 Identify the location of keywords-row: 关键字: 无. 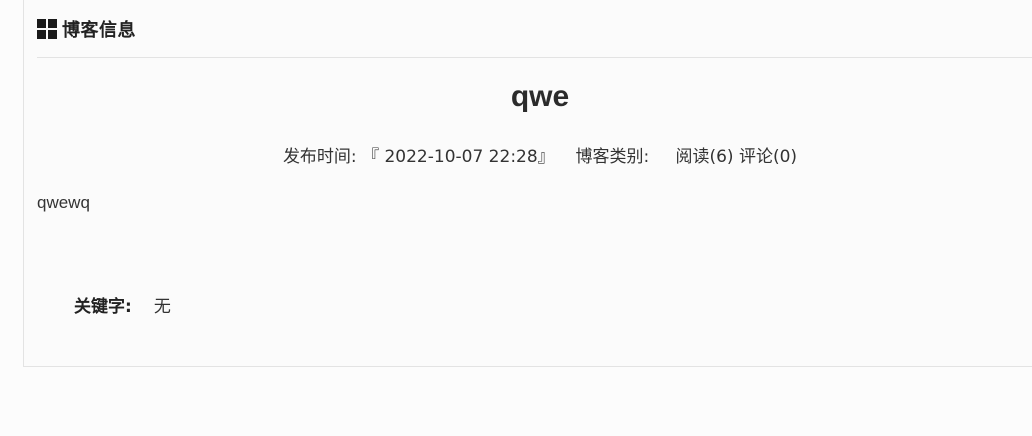
(122, 304).